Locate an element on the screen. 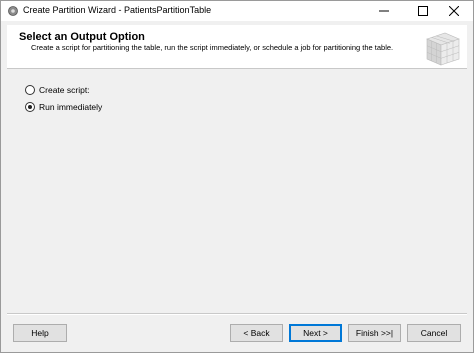 The height and width of the screenshot is (353, 474). gear-icon is located at coordinates (13, 11).